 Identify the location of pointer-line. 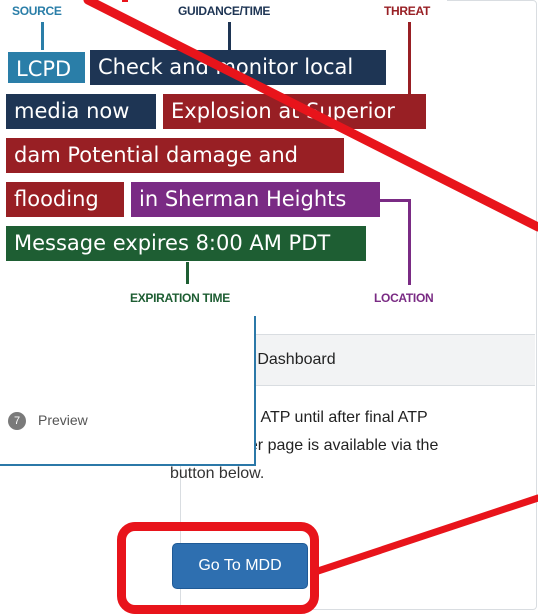
(426, 534).